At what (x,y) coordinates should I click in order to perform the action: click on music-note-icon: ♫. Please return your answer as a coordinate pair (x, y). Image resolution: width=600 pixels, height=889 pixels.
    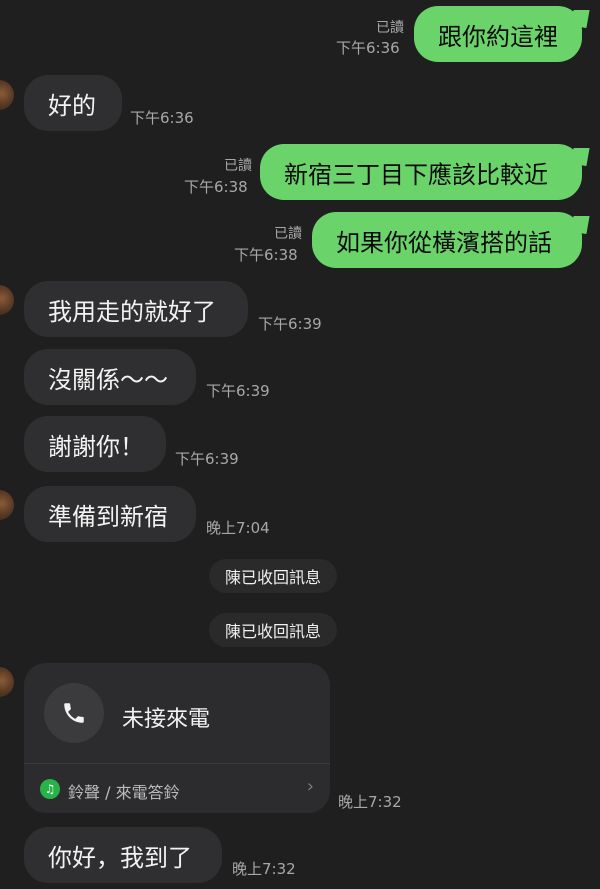
    Looking at the image, I should click on (50, 789).